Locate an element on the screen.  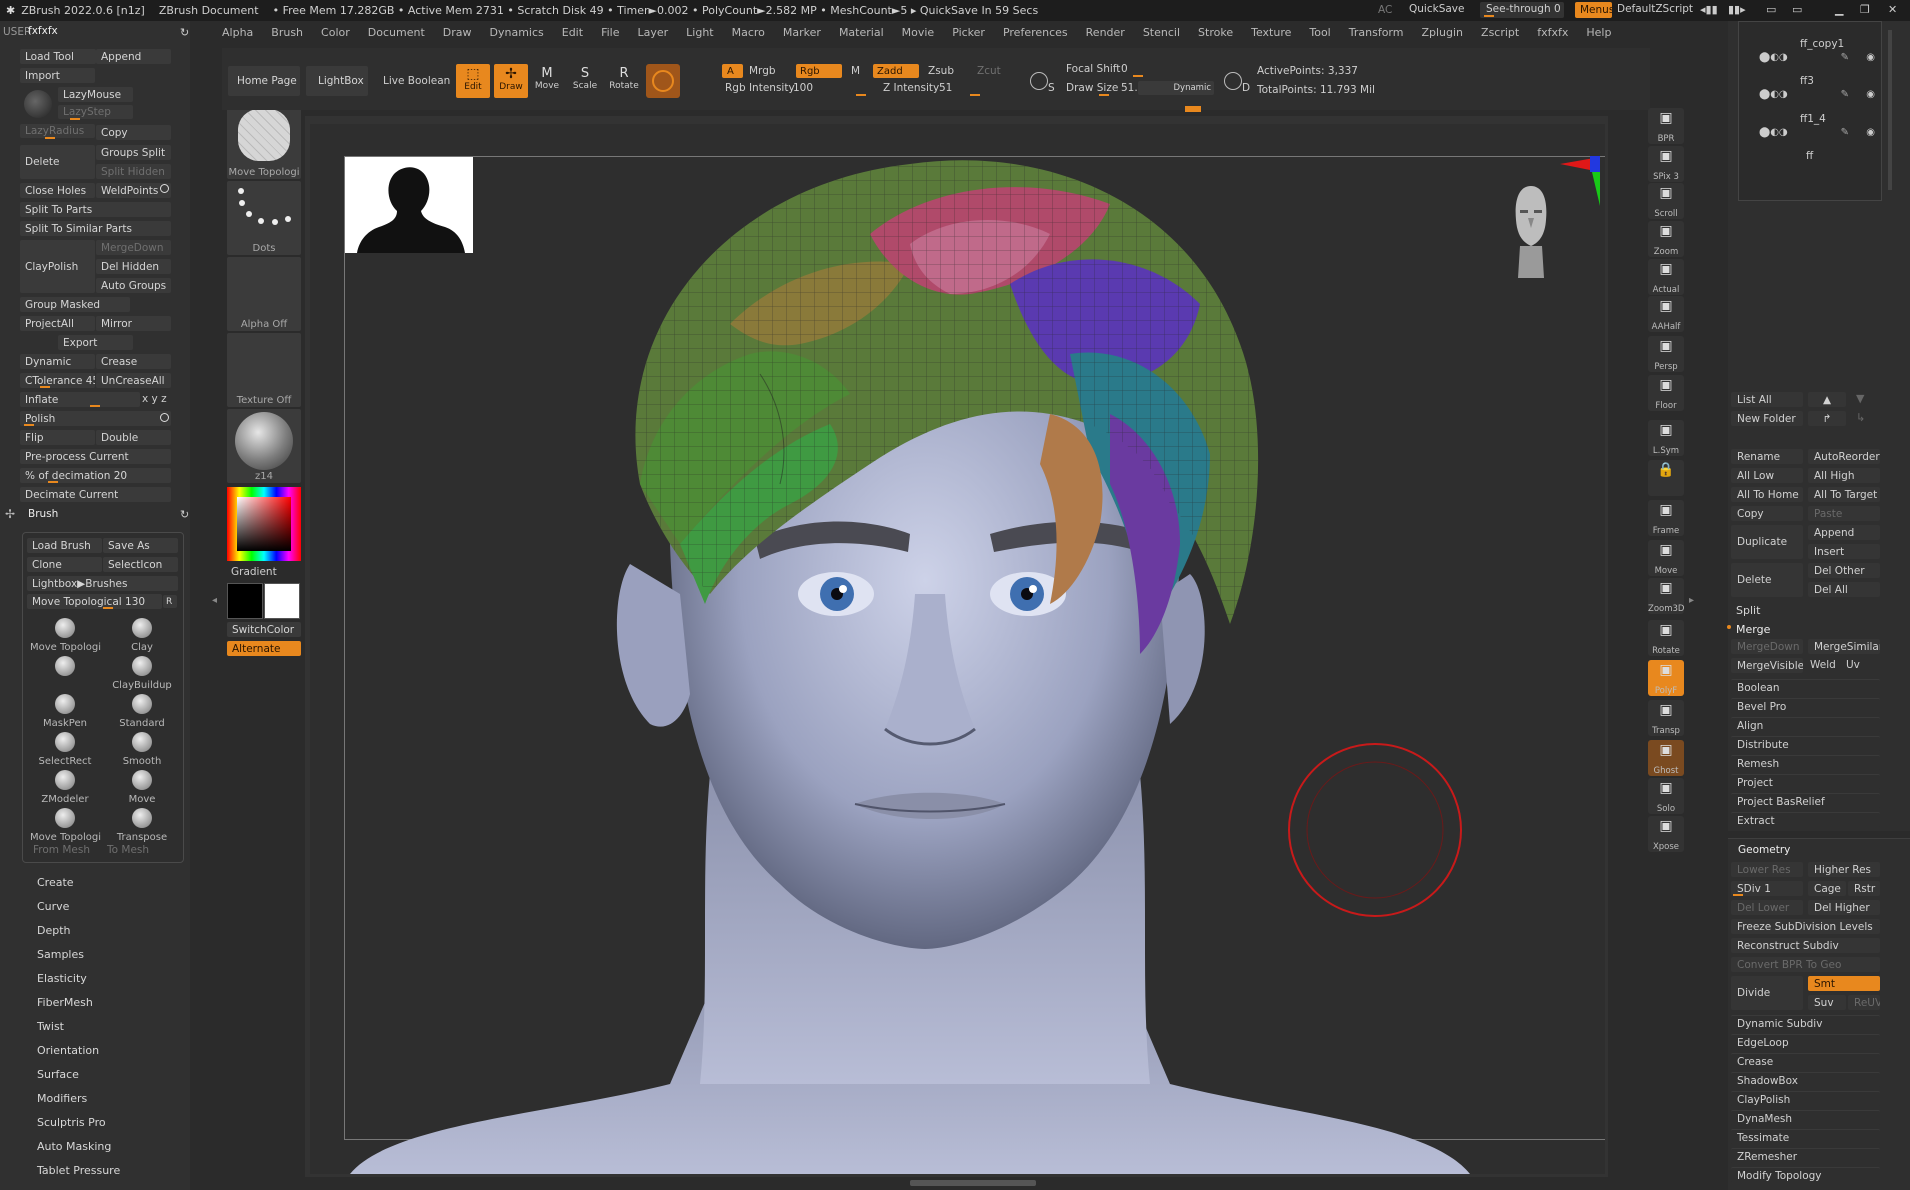
crease-button: Crease is located at coordinates (133, 361).